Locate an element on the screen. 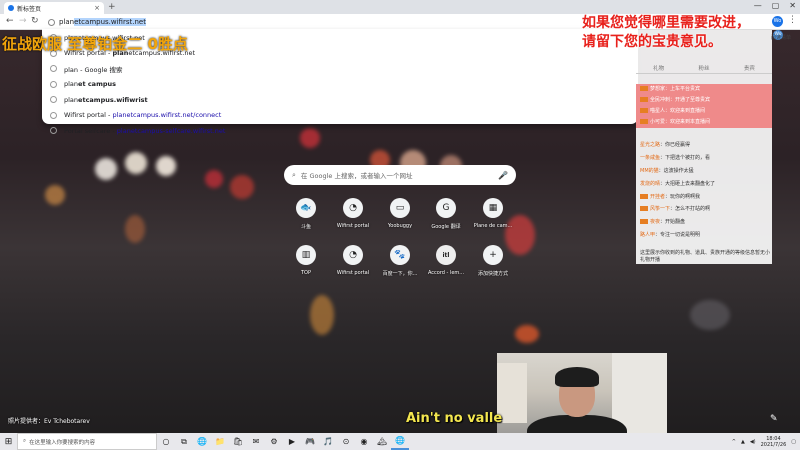 The height and width of the screenshot is (450, 800). address-bar: planetcampus.wifirst.net is located at coordinates (340, 22).